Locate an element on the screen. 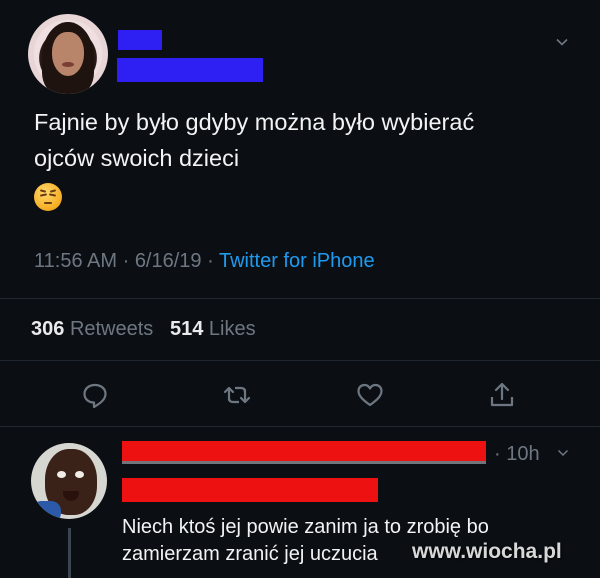 The height and width of the screenshot is (578, 600). tweet-time: 11:56 AM is located at coordinates (76, 261).